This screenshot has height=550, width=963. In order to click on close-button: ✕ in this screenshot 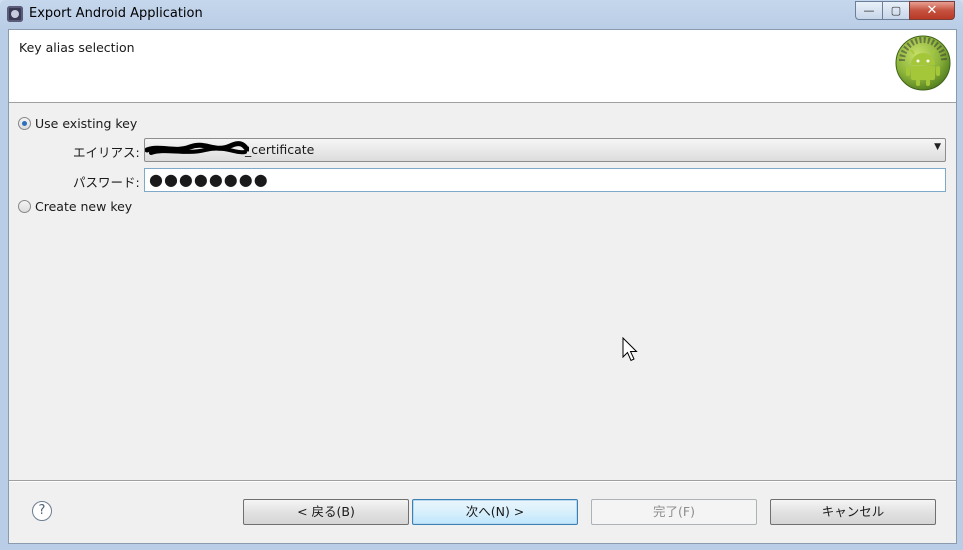, I will do `click(932, 10)`.